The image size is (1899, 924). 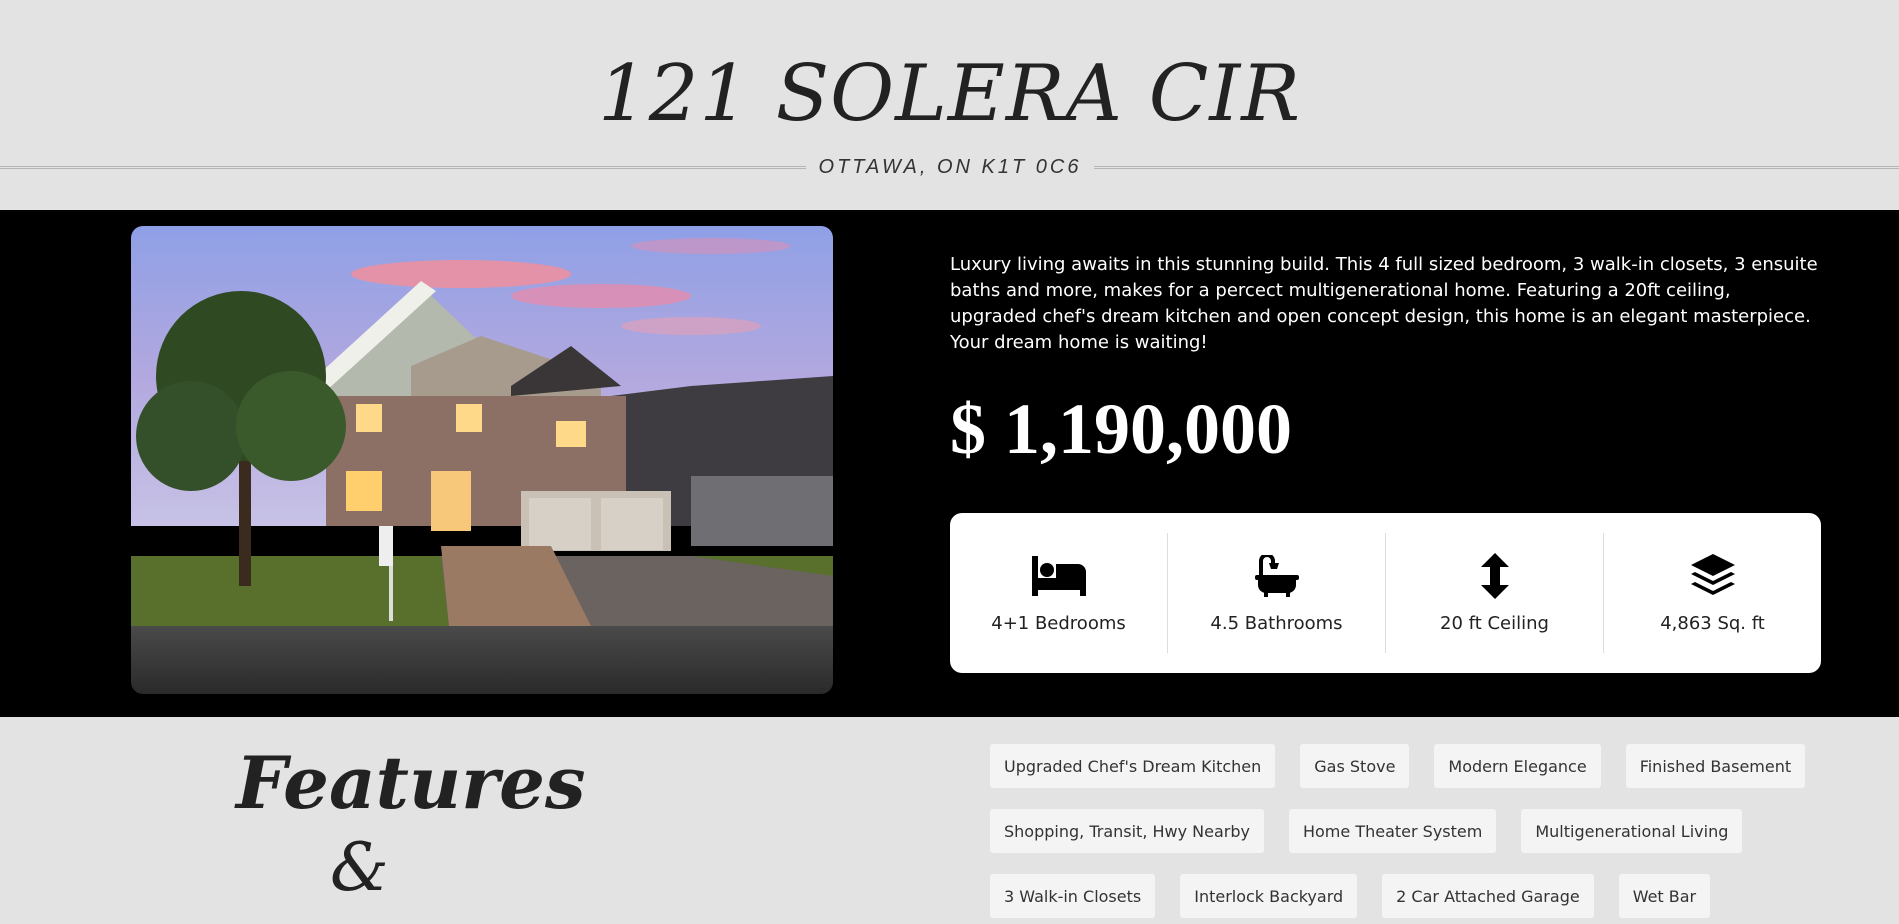 I want to click on feature-tag: Modern Elegance, so click(x=1517, y=766).